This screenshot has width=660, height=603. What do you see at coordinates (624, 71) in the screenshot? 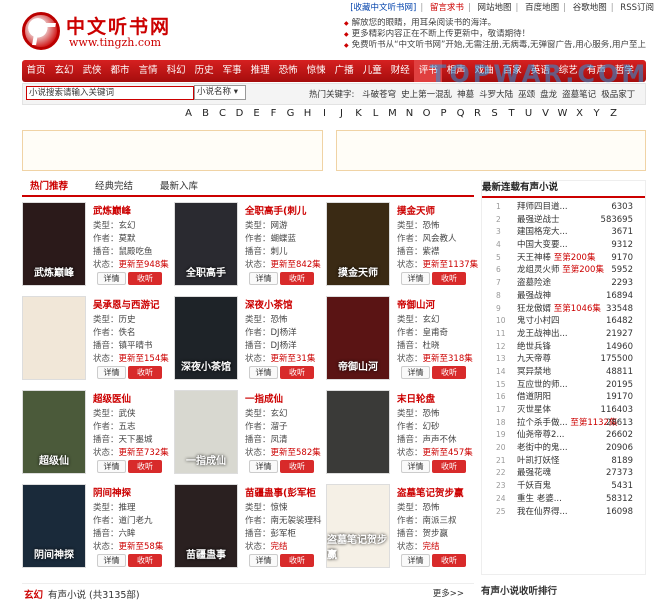
I see `nav-item: 哲学` at bounding box center [624, 71].